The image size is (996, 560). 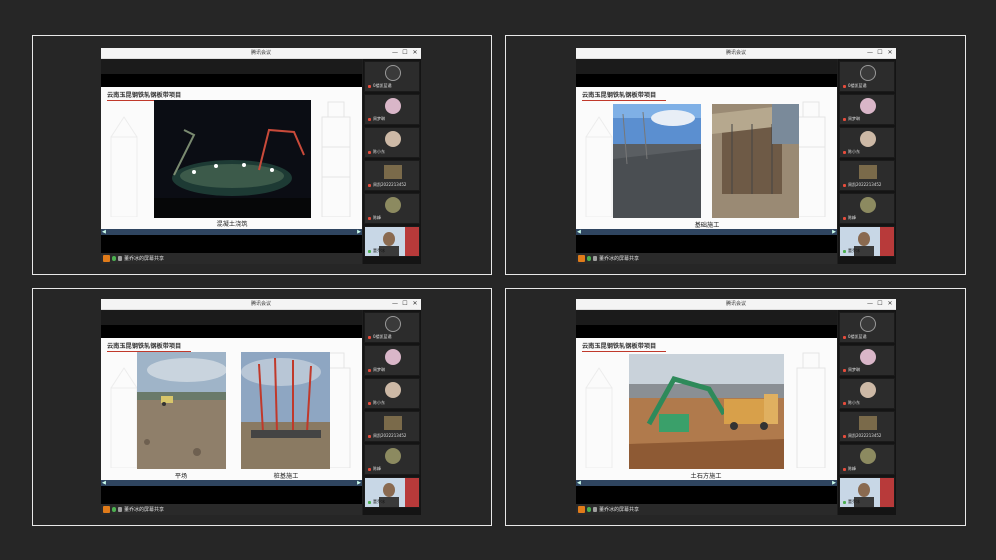 What do you see at coordinates (624, 95) in the screenshot?
I see `slide-heading: 云南玉昆钢铁轧钢板带项目` at bounding box center [624, 95].